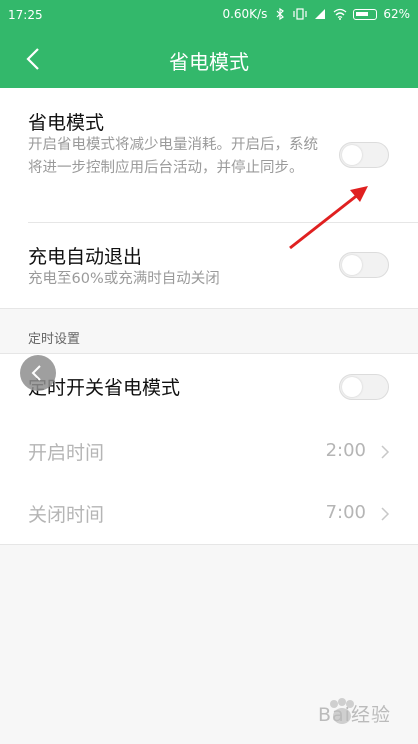 The image size is (418, 744). I want to click on start-time-label: 开启时间, so click(66, 453).